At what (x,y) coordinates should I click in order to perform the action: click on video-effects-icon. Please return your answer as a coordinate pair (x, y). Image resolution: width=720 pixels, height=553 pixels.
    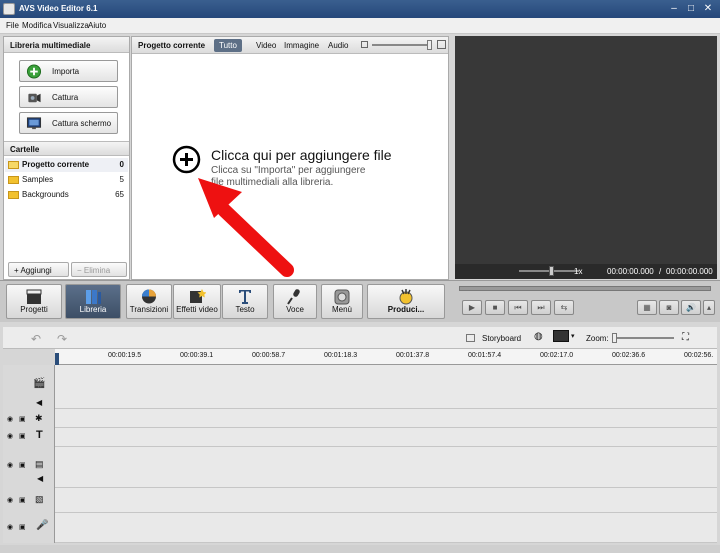
    Looking at the image, I should click on (198, 296).